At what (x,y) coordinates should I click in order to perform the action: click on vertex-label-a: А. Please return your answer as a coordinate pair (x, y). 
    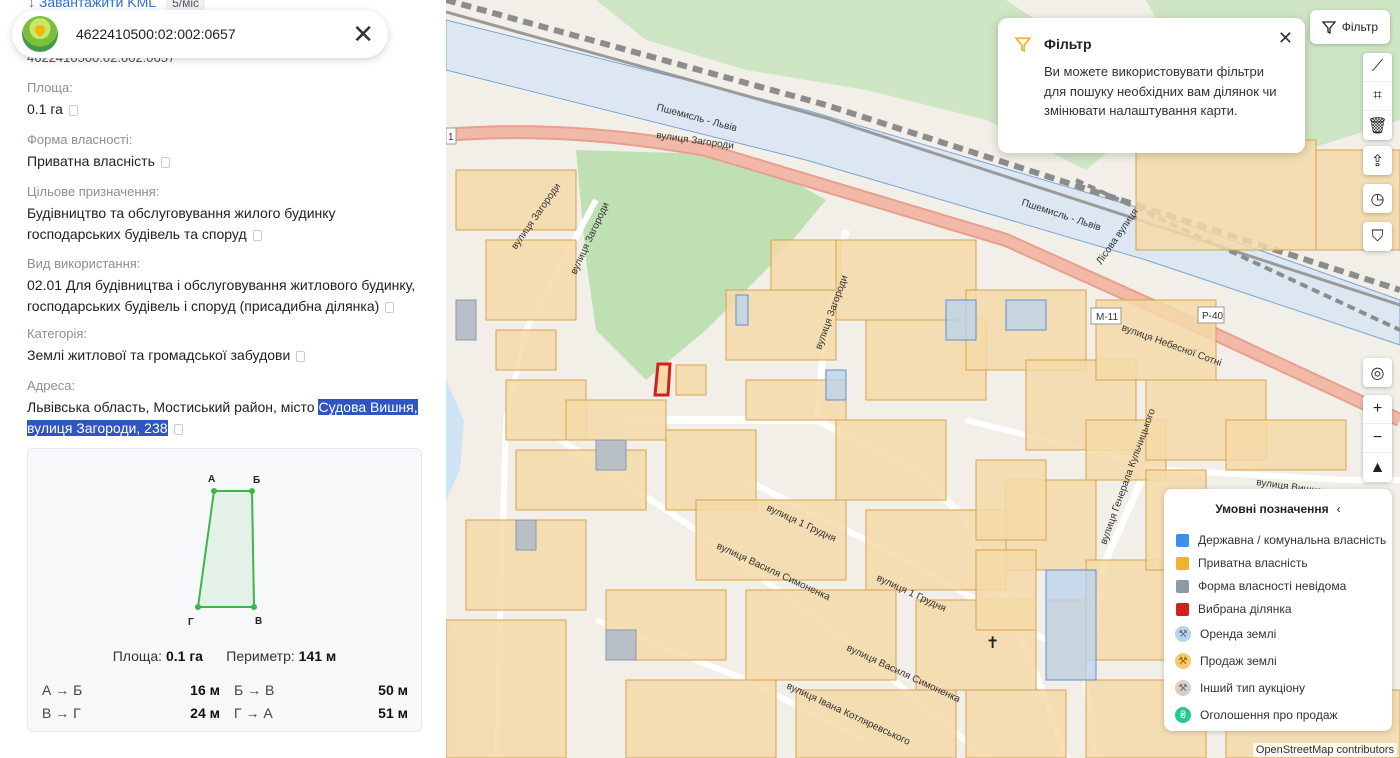
    Looking at the image, I should click on (211, 479).